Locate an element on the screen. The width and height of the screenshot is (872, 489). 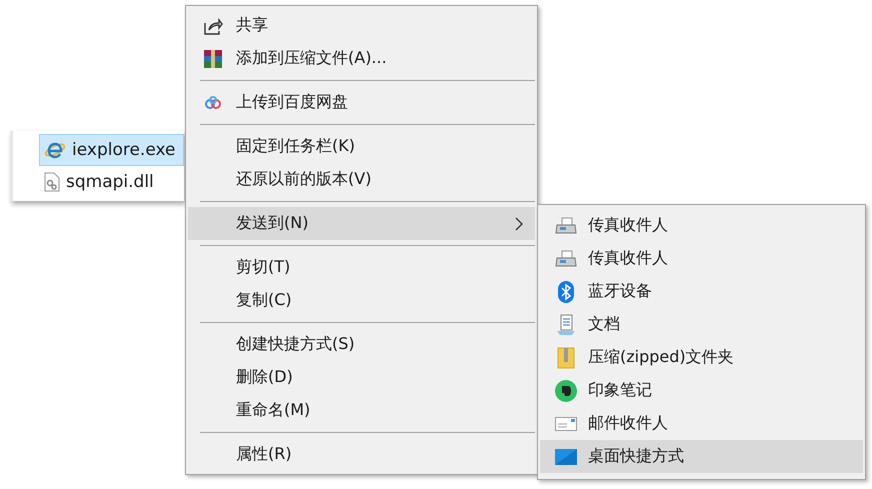
cloud-icon is located at coordinates (213, 103).